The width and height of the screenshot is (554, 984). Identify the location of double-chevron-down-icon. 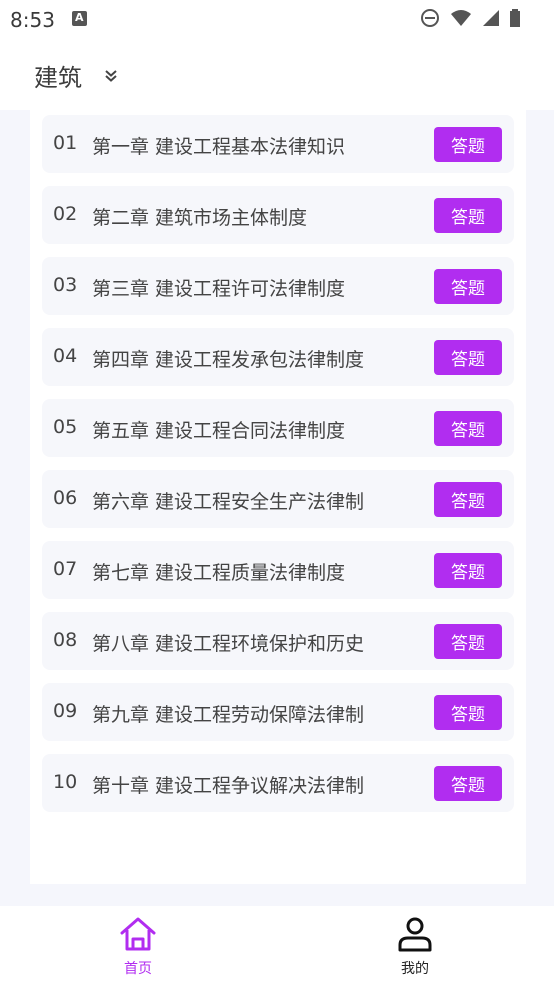
(111, 76).